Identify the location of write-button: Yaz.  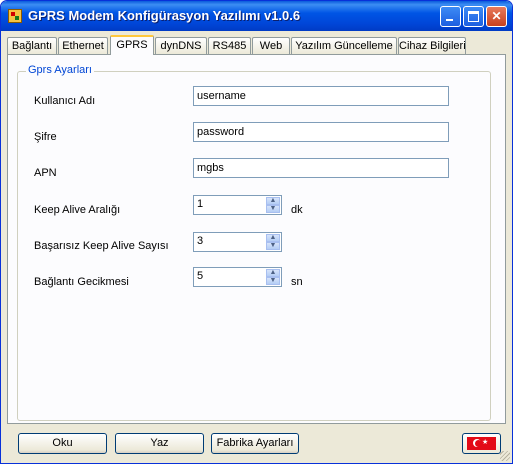
(159, 443).